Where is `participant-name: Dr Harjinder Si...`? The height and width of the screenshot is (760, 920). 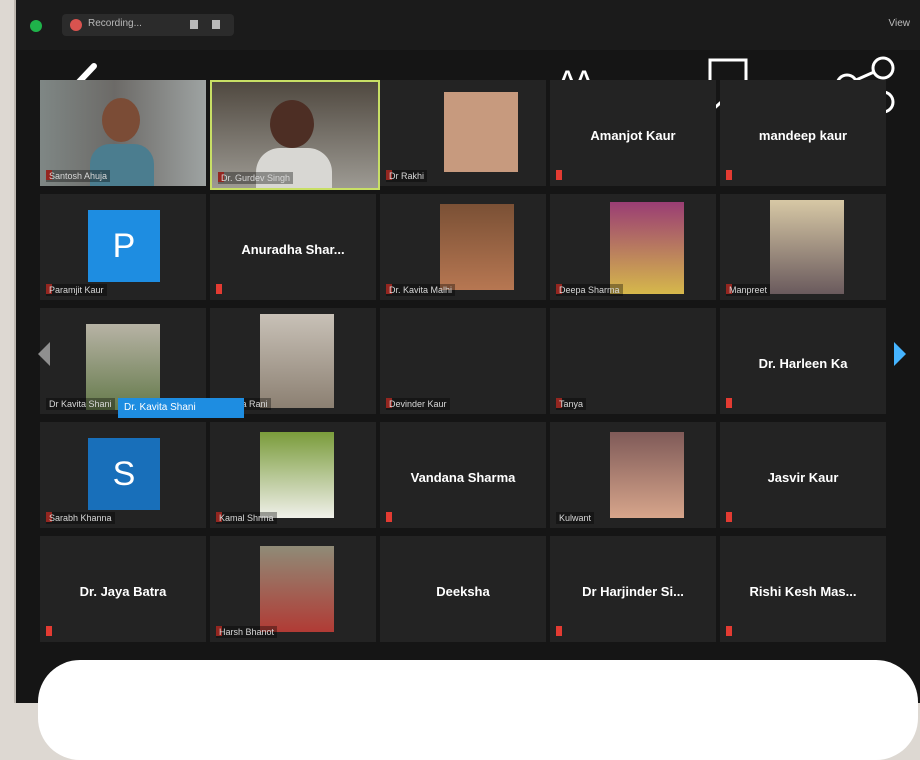
participant-name: Dr Harjinder Si... is located at coordinates (633, 591).